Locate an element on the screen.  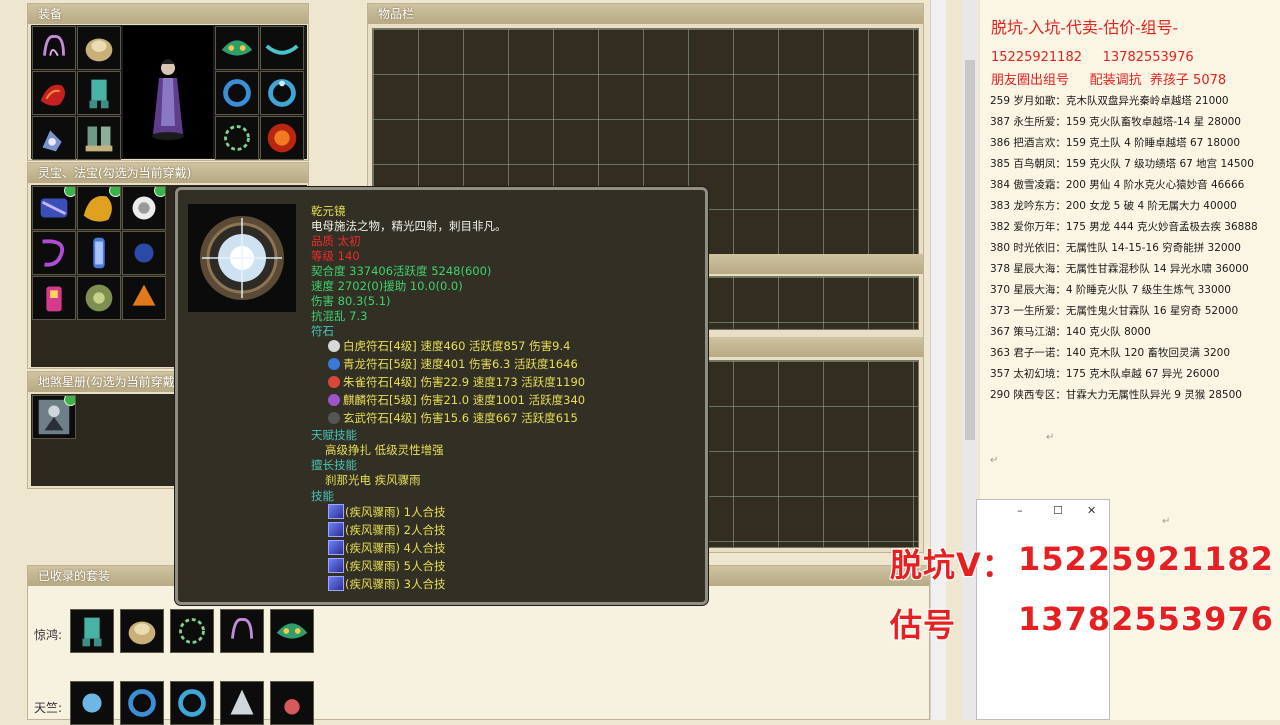
rune-row: 白虎符石[4级] 速度460 活跃度857 伤害9.4 is located at coordinates (449, 346).